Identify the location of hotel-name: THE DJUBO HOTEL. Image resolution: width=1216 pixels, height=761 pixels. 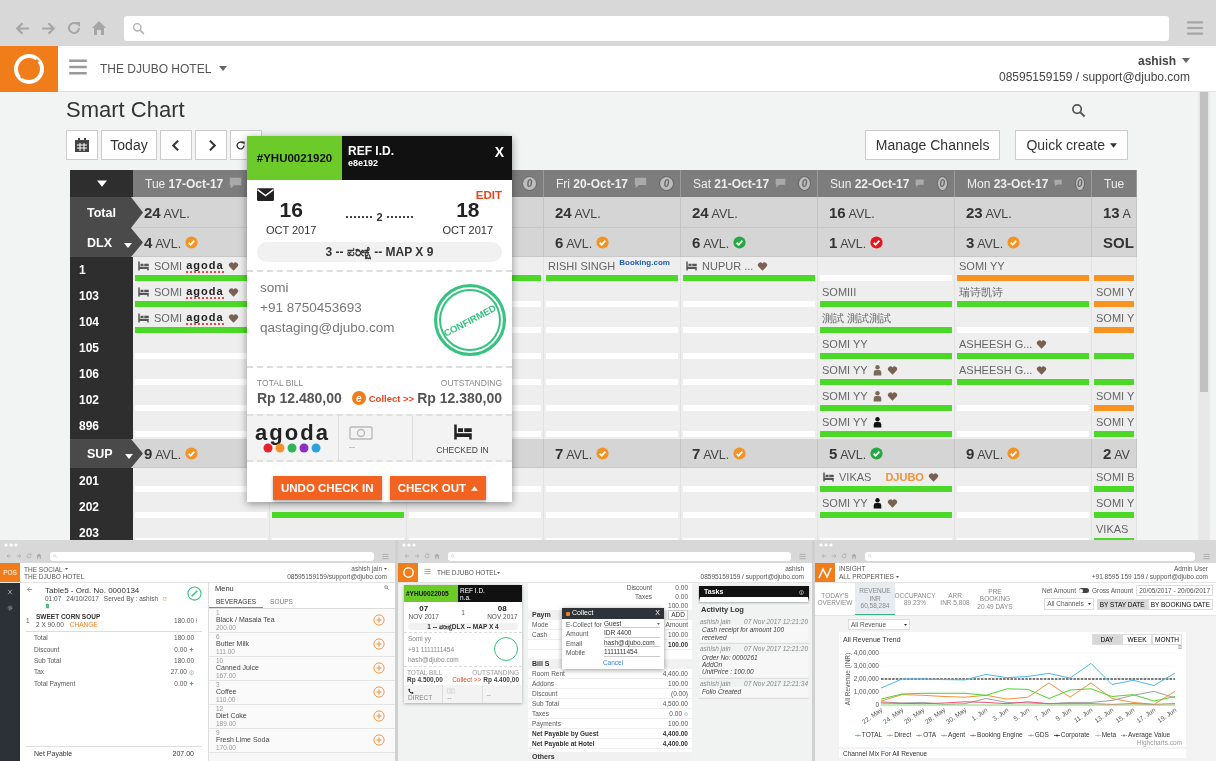
(156, 68).